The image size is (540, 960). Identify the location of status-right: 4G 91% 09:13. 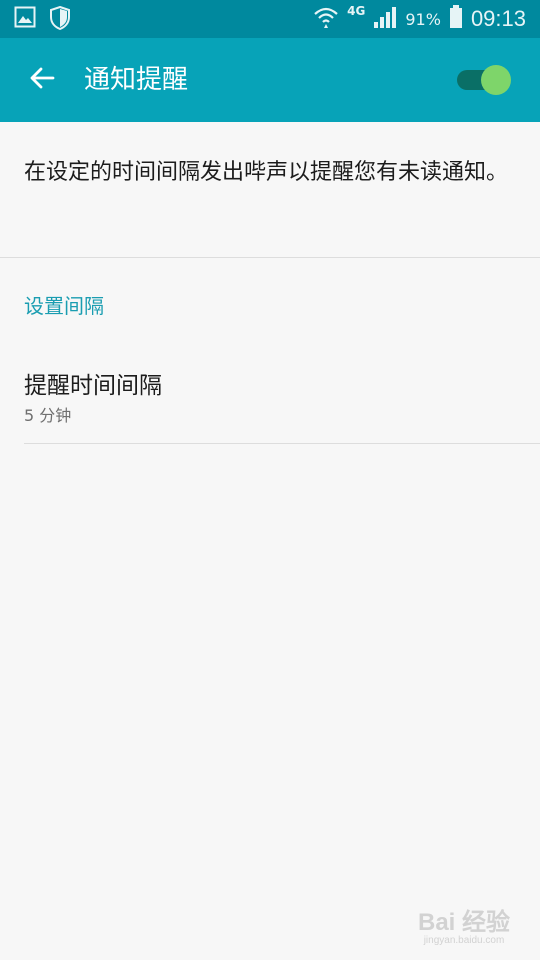
(419, 19).